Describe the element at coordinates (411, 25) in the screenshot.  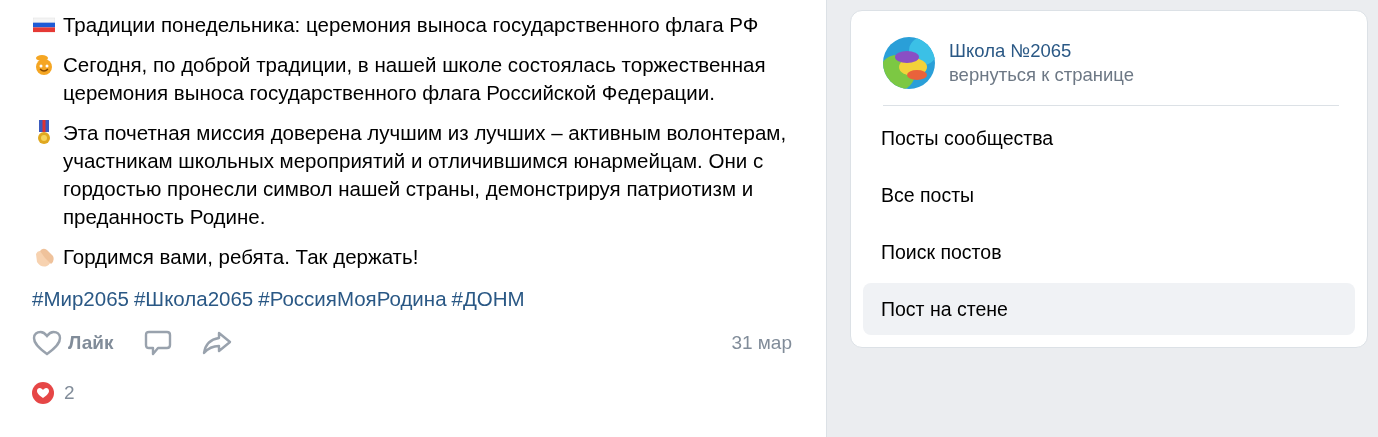
I see `post-text: Традиции понедельника: церемония выноса государственного флага РФ` at that location.